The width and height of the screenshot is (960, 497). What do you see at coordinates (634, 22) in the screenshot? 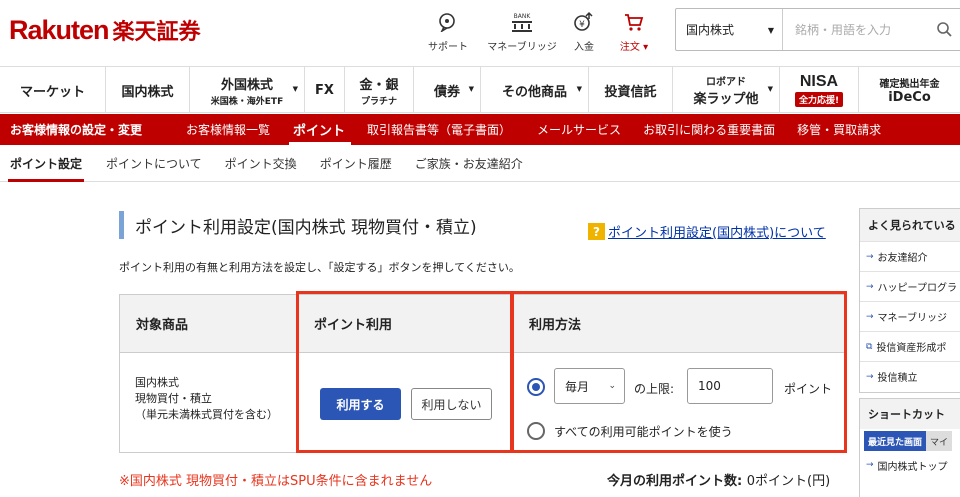
I see `cart-icon` at bounding box center [634, 22].